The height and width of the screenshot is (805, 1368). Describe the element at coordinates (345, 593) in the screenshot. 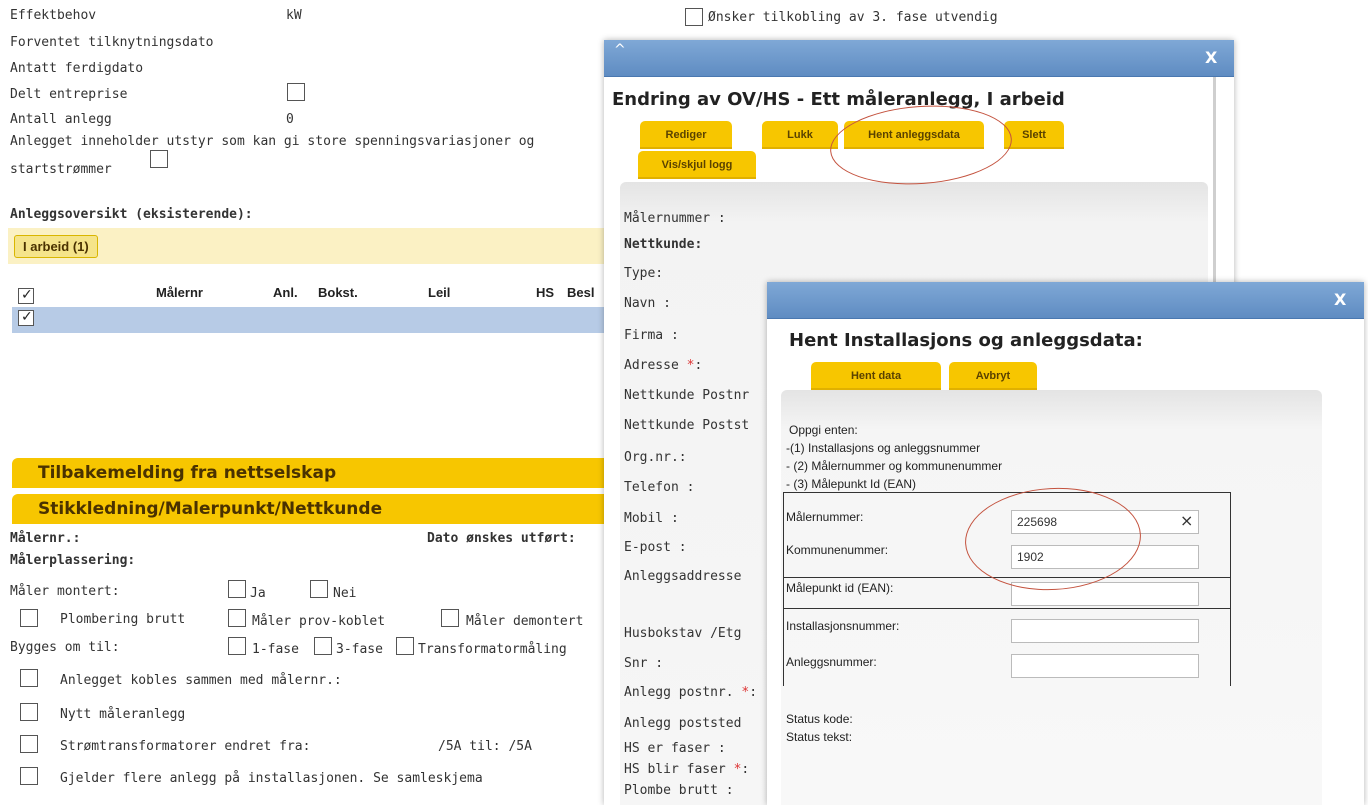

I see `nei-label: Nei` at that location.